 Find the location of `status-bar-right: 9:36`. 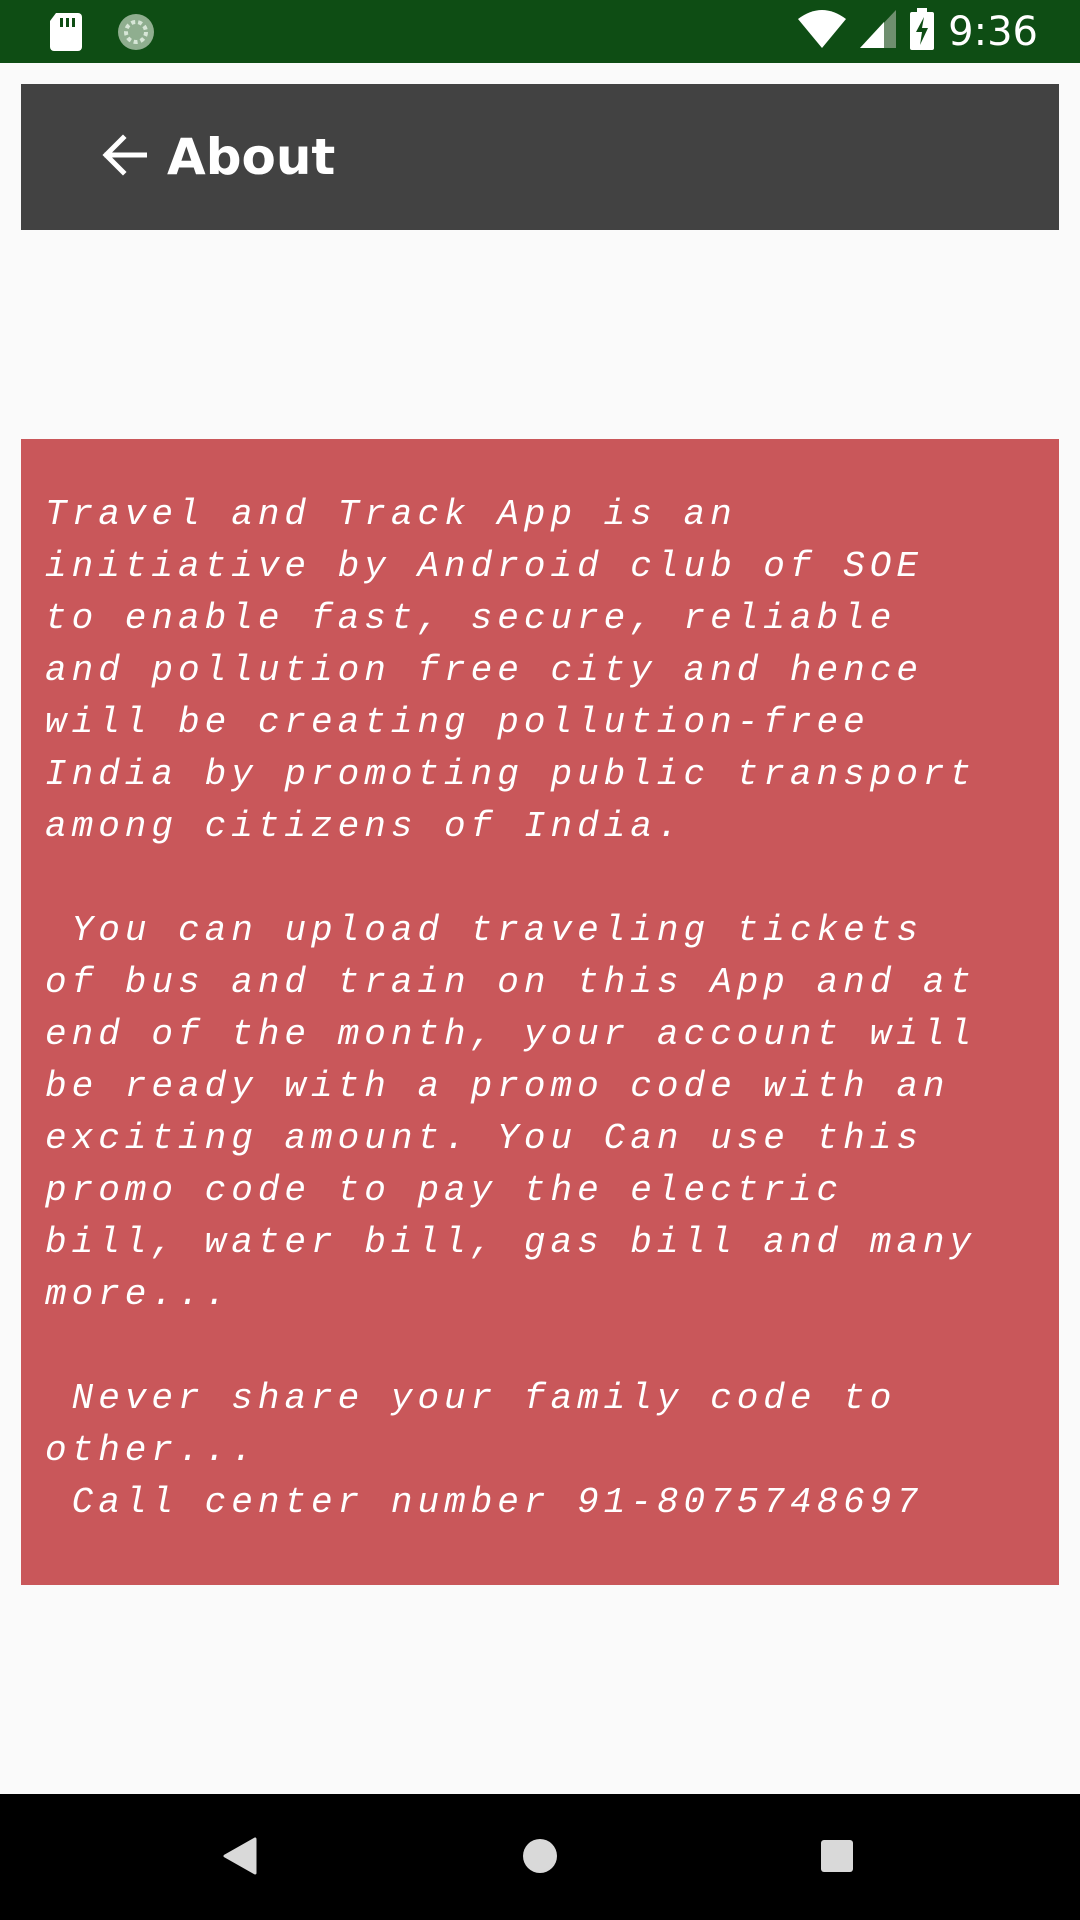

status-bar-right: 9:36 is located at coordinates (918, 31).